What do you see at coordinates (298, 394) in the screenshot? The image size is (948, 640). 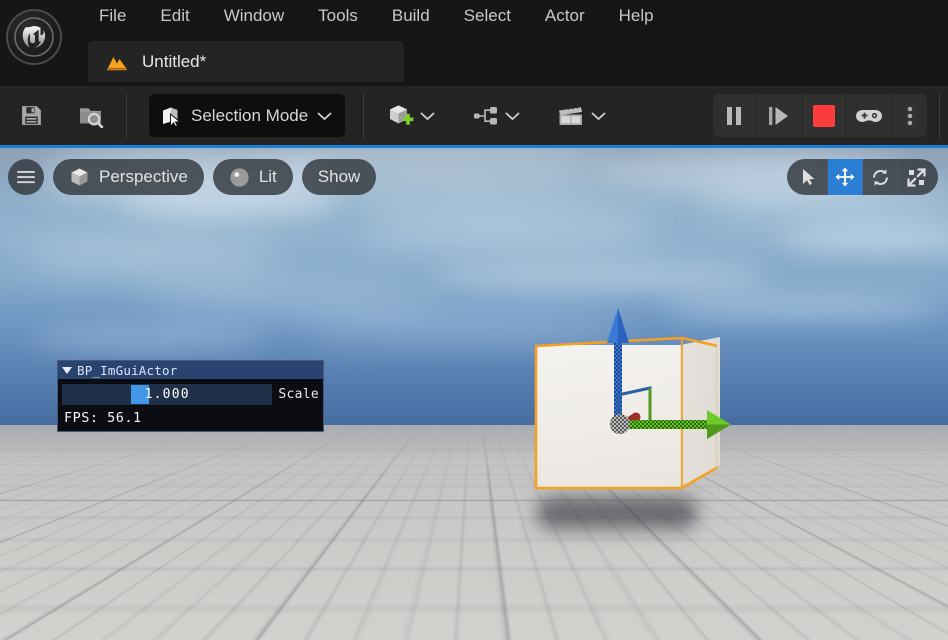 I see `scale-slider-label: Scale` at bounding box center [298, 394].